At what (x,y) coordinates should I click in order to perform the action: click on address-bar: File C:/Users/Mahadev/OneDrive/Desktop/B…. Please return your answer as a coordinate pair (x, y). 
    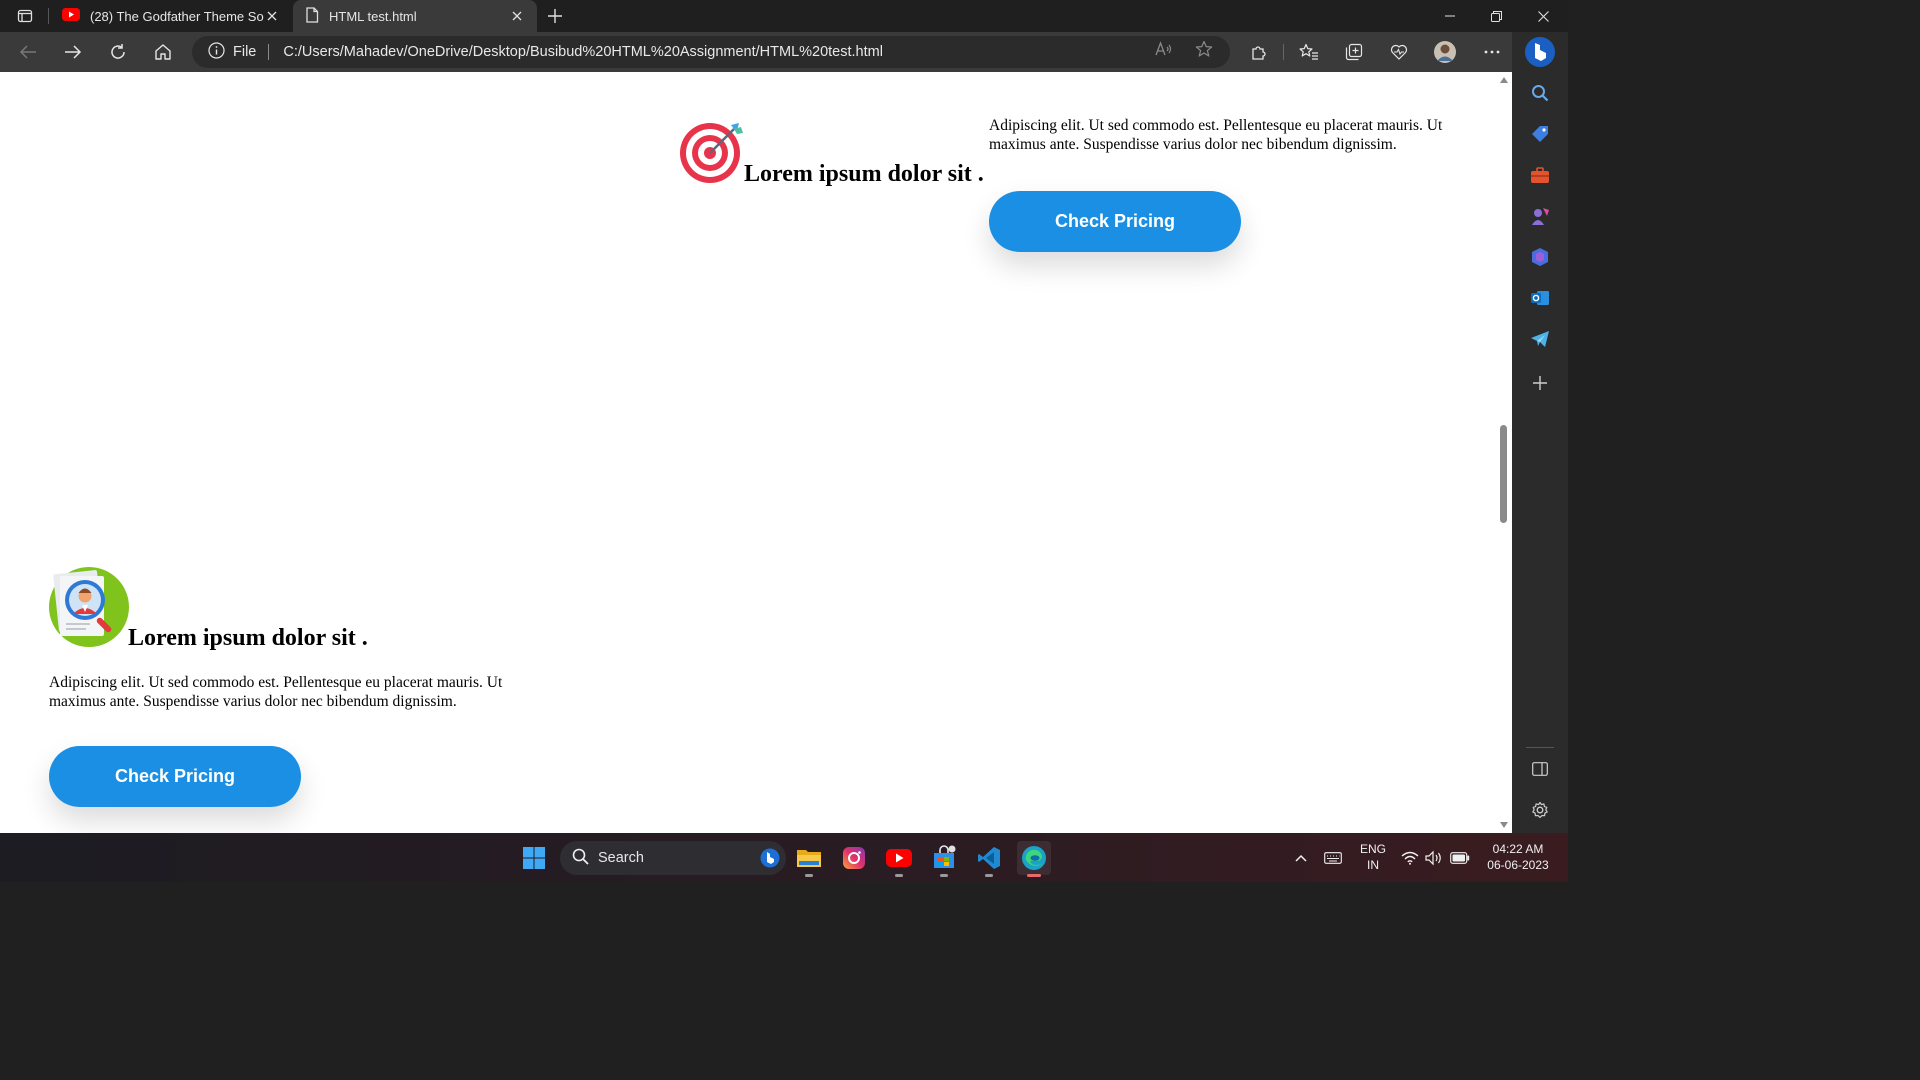
    Looking at the image, I should click on (711, 52).